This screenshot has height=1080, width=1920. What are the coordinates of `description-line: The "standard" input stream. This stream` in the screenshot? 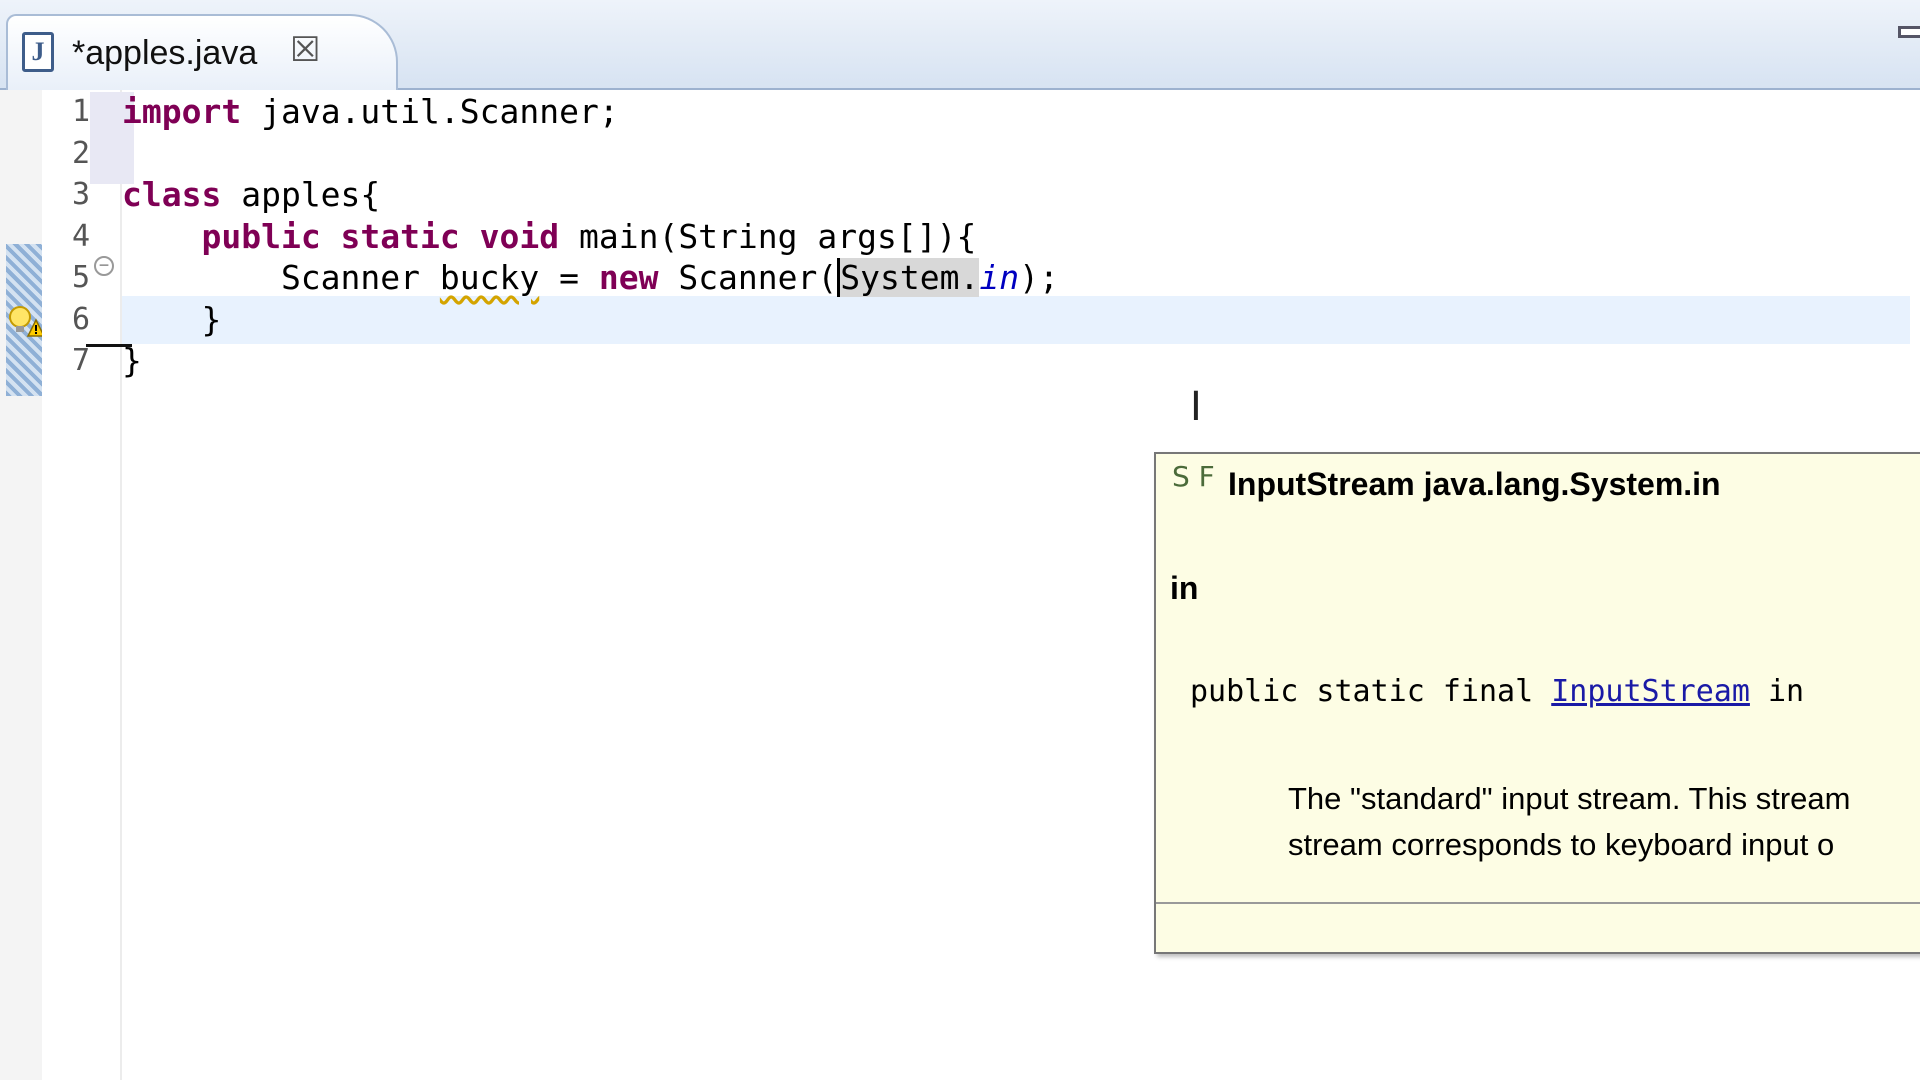 It's located at (1569, 798).